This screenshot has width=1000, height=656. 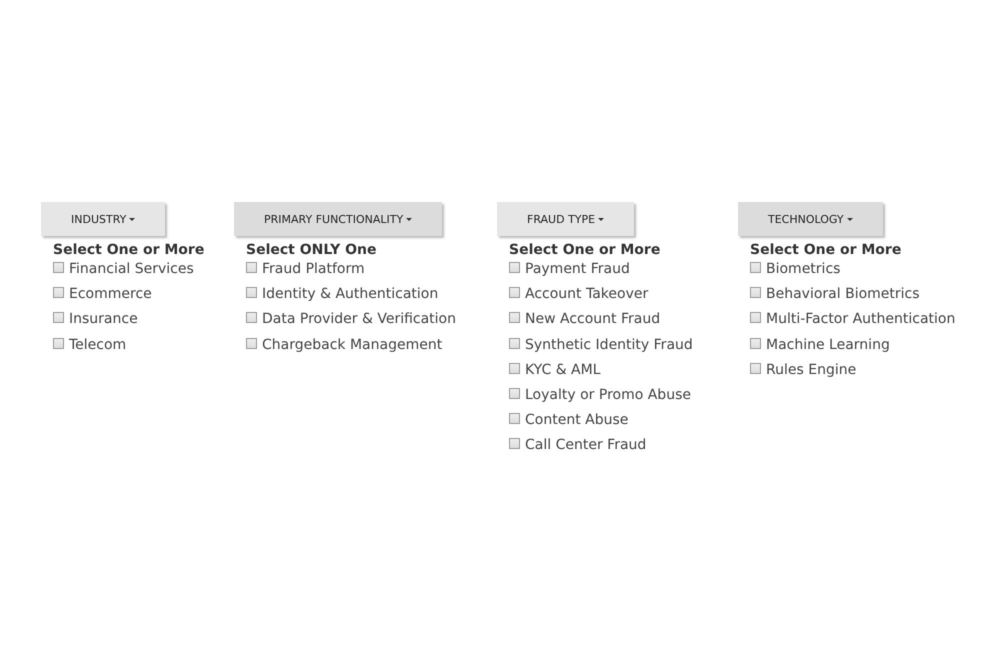 What do you see at coordinates (352, 345) in the screenshot?
I see `option-label: Chargeback Management` at bounding box center [352, 345].